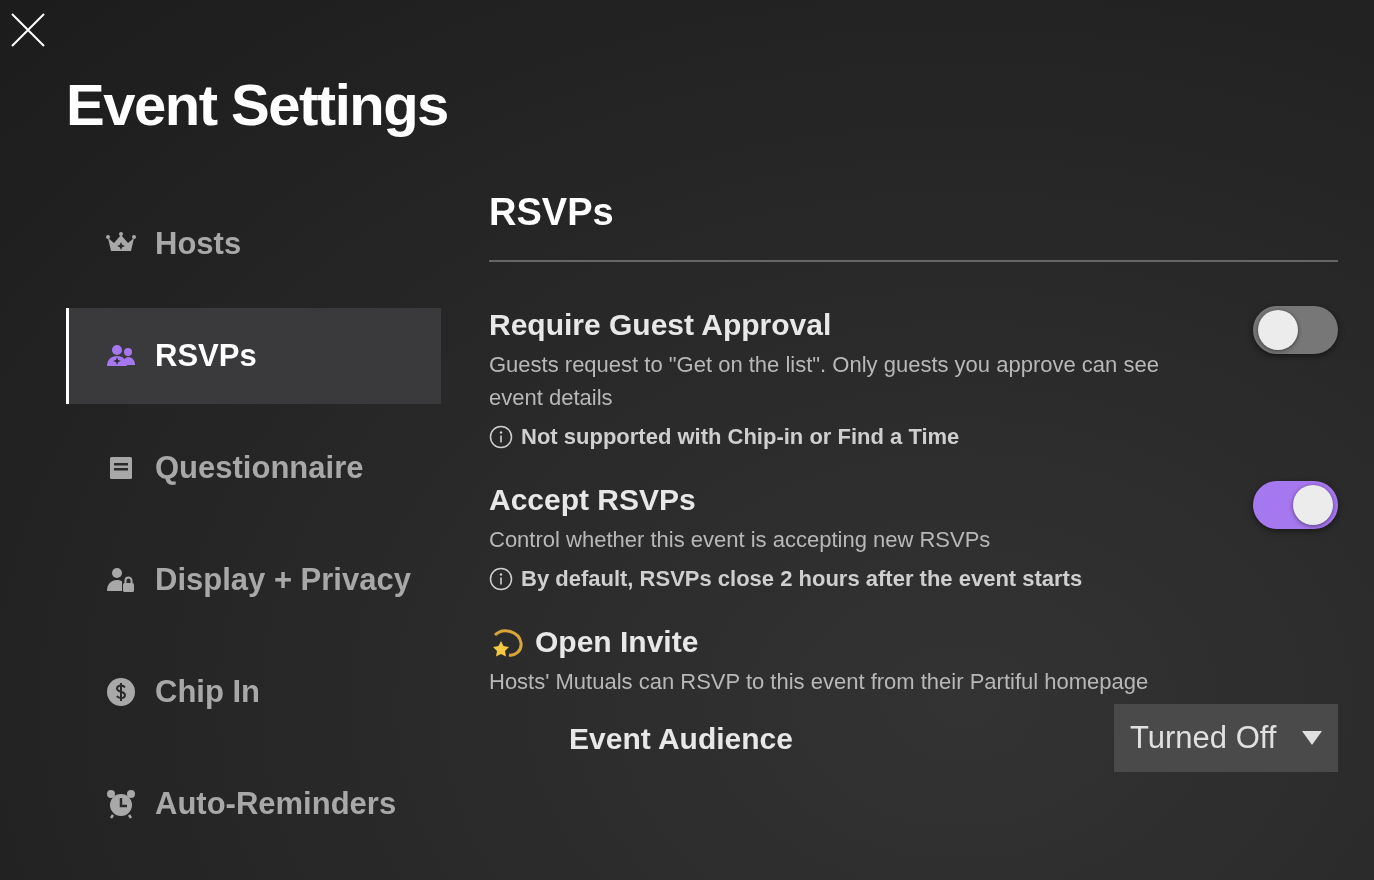  Describe the element at coordinates (253, 692) in the screenshot. I see `sidebar-item: Chip In` at that location.